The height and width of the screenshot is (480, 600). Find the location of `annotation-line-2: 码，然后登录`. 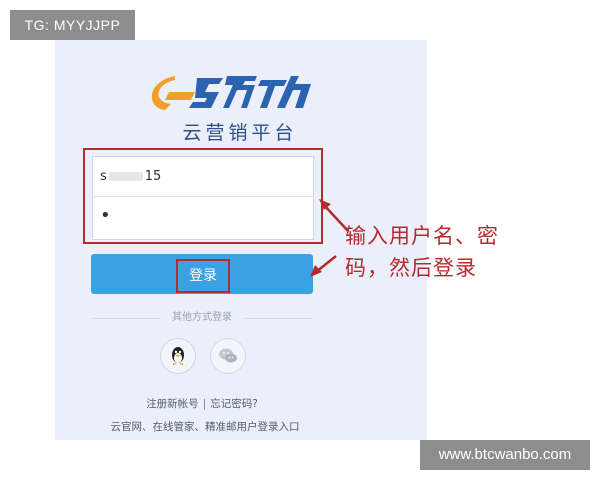

annotation-line-2: 码，然后登录 is located at coordinates (411, 268).